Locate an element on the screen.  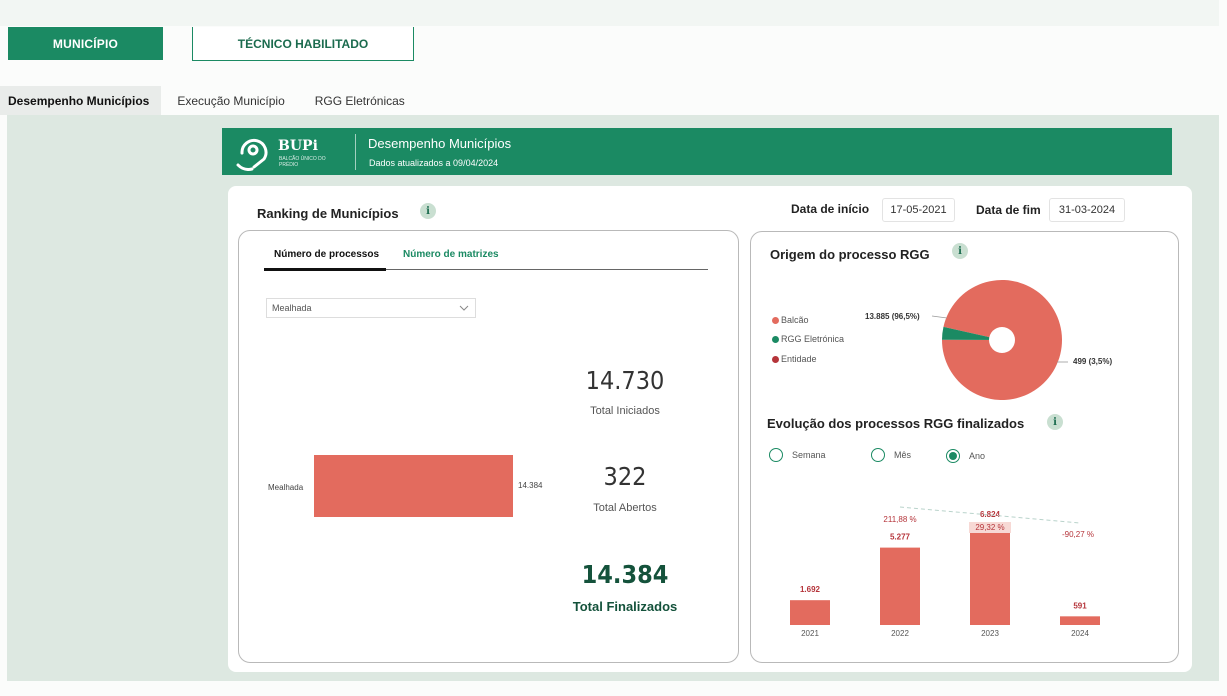
radio-label: Ano is located at coordinates (977, 456).